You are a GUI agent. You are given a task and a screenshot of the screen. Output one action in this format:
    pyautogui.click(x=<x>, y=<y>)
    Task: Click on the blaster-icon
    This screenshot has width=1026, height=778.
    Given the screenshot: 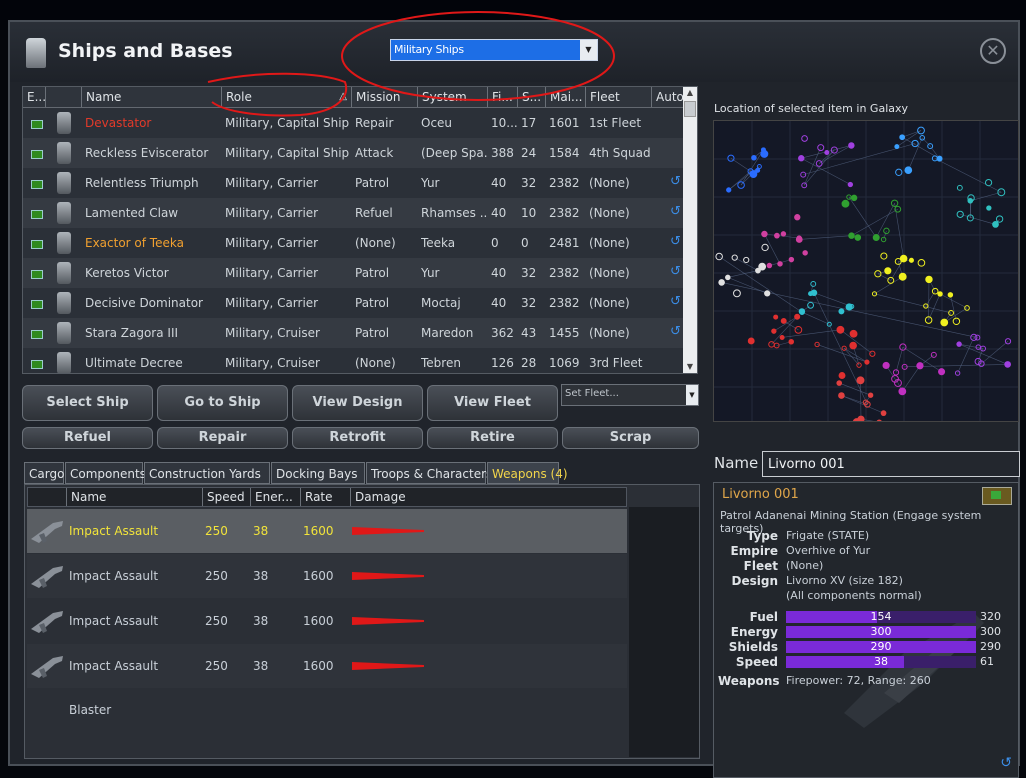 What is the action you would take?
    pyautogui.click(x=47, y=621)
    